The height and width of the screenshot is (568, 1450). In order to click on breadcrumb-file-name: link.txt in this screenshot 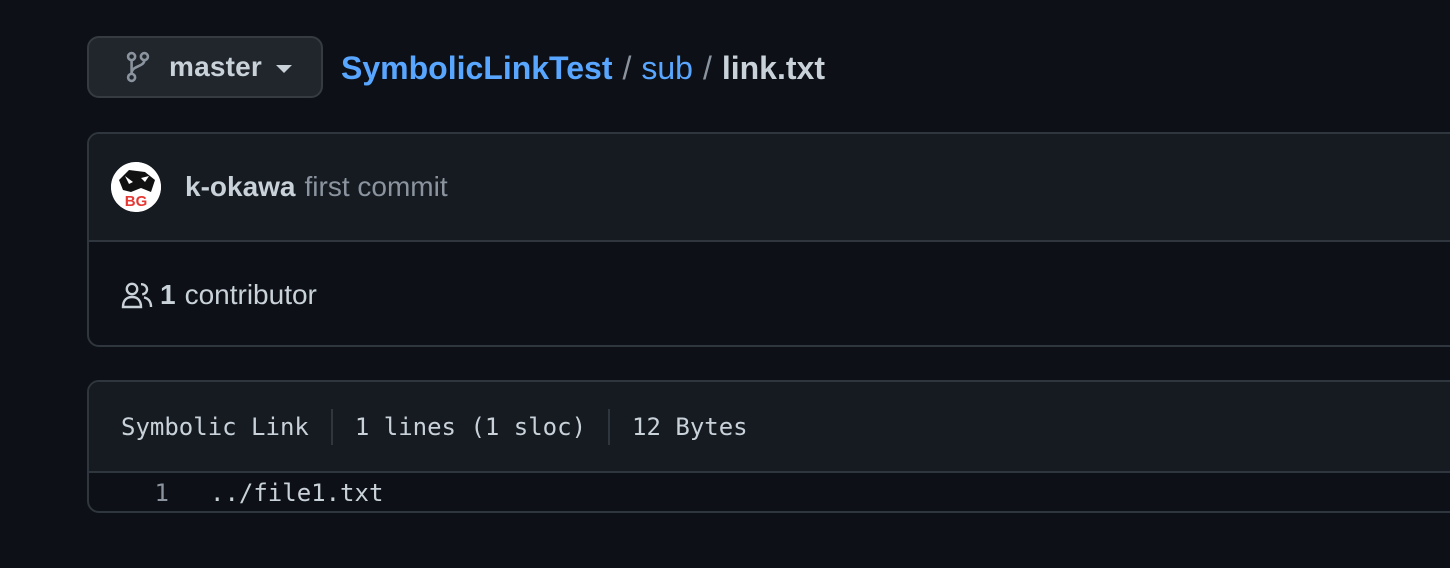, I will do `click(773, 67)`.